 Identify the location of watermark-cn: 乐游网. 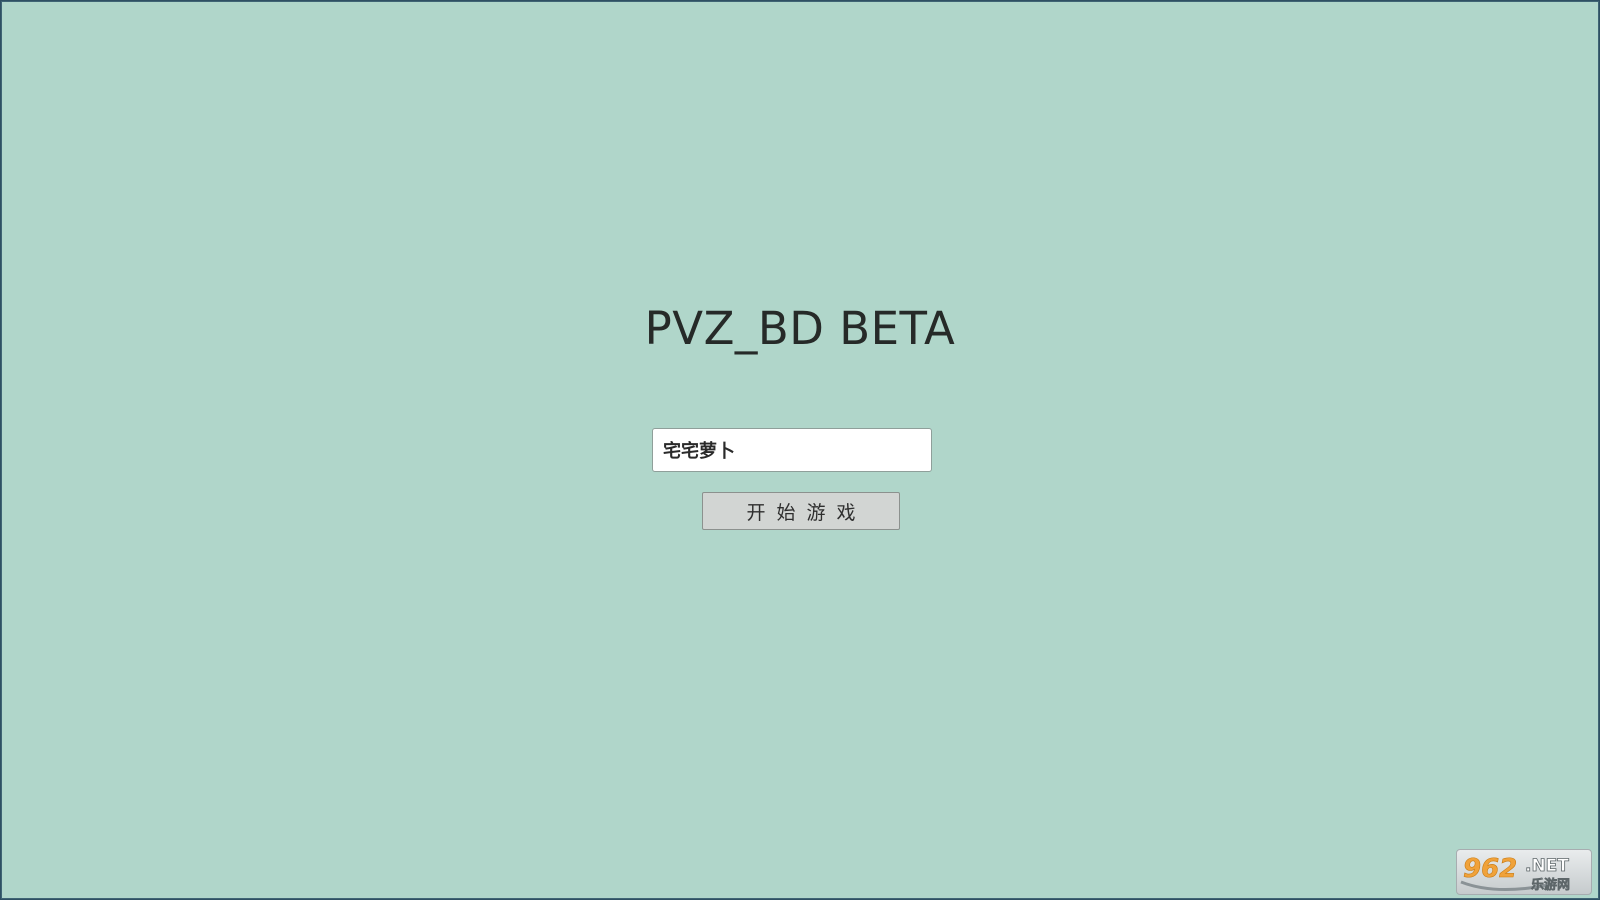
(1550, 885).